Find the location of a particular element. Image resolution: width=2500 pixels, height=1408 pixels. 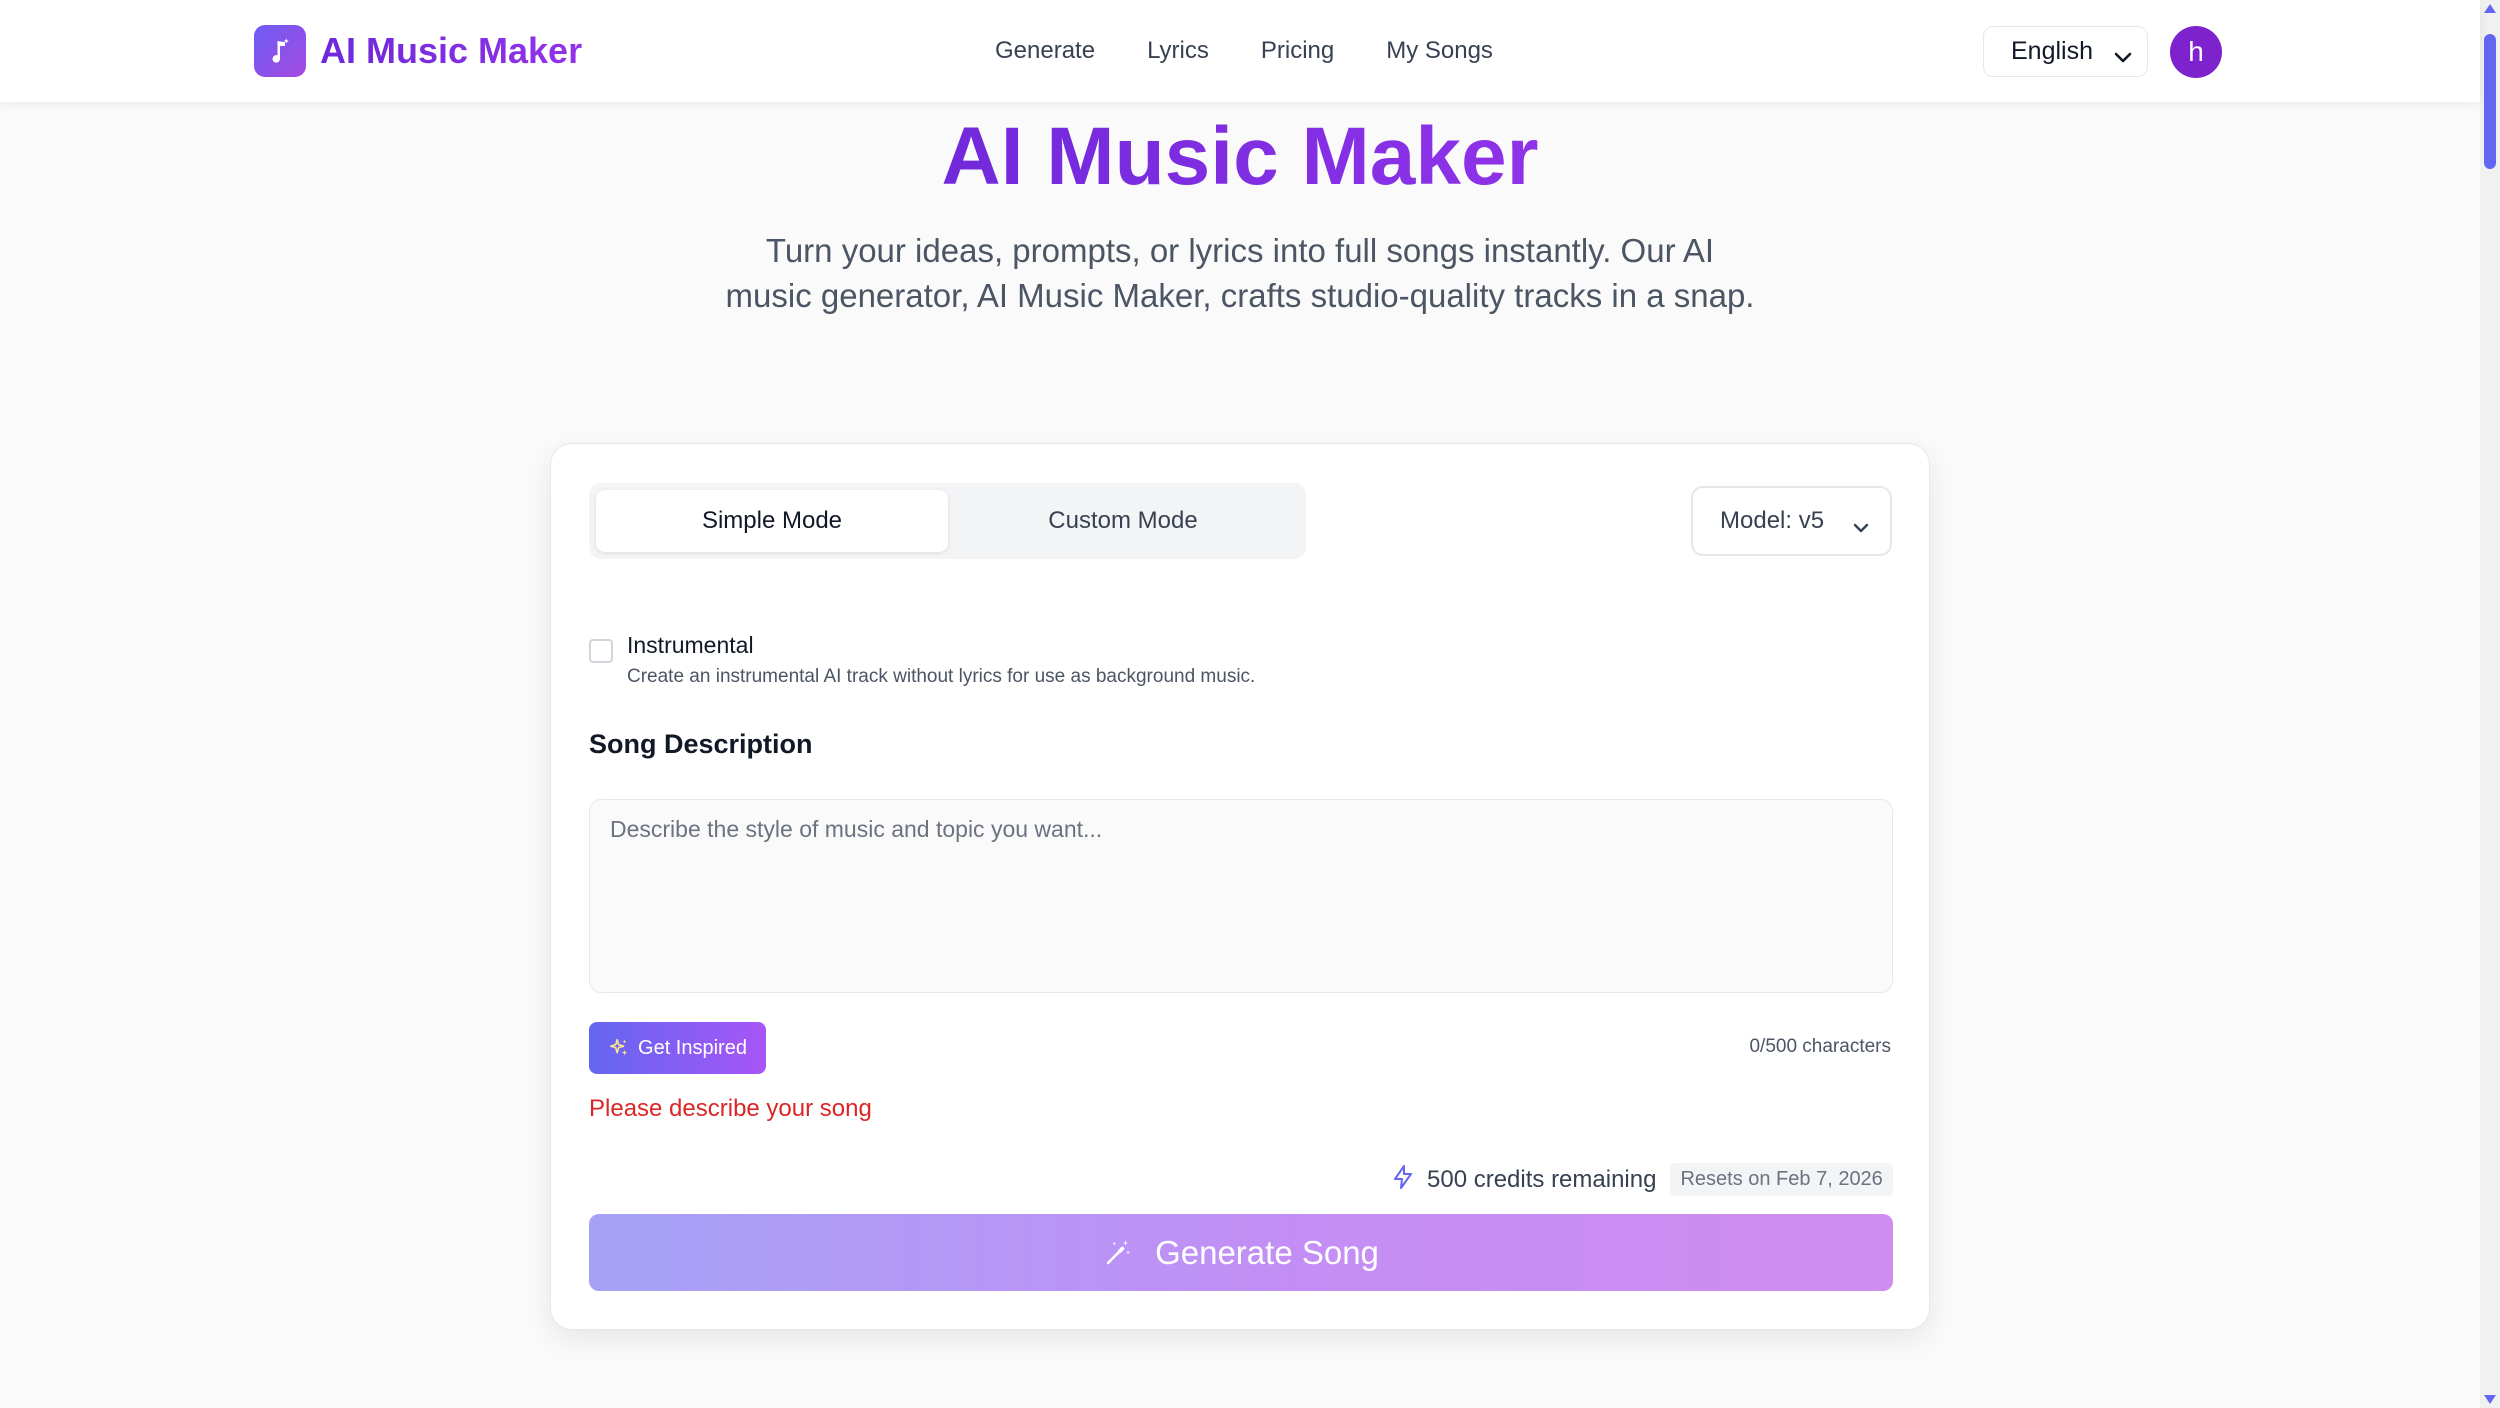

sparkles-icon is located at coordinates (619, 1048).